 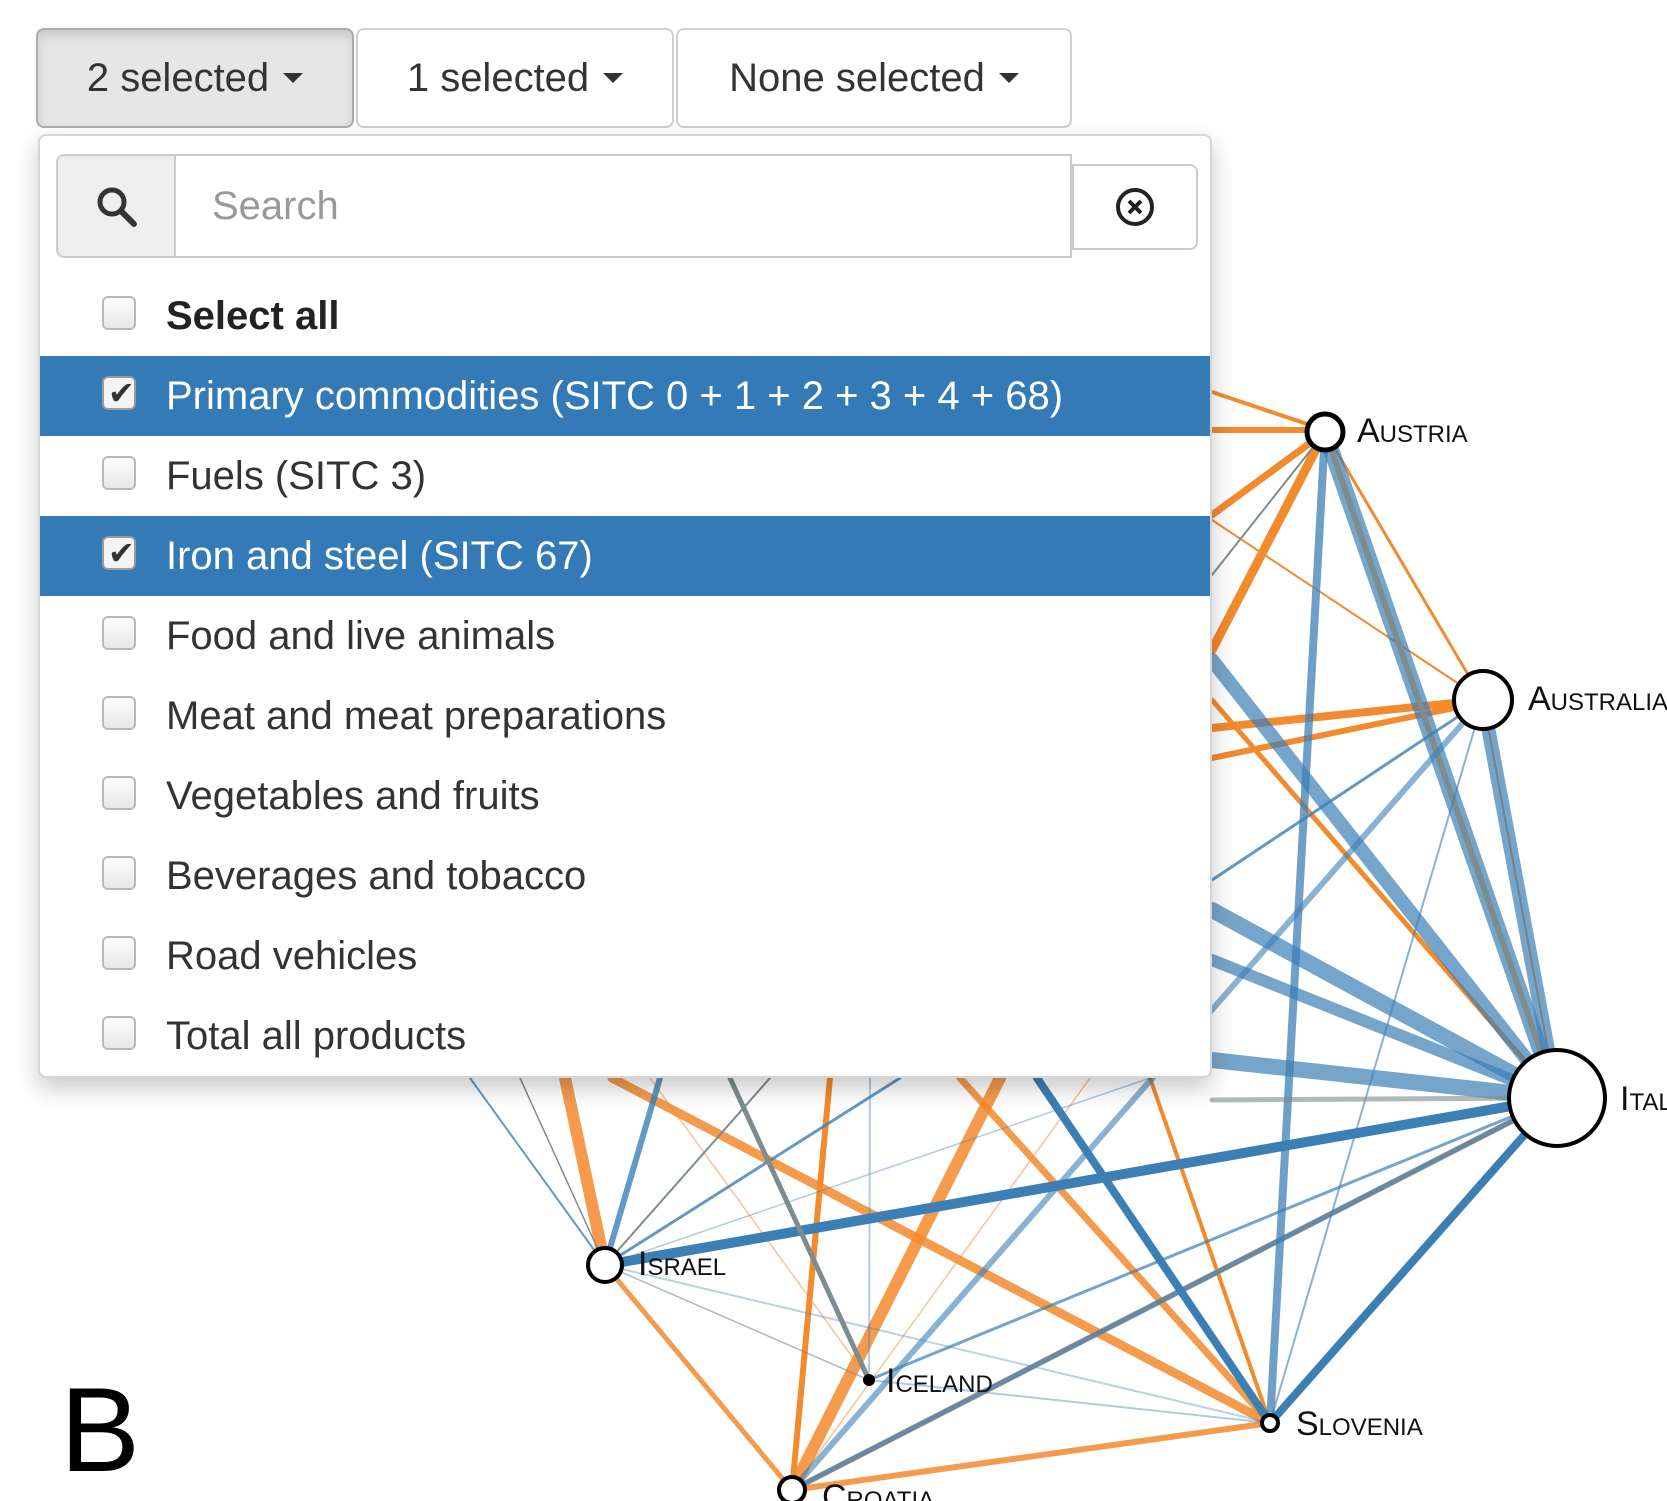 What do you see at coordinates (869, 1380) in the screenshot?
I see `node-iceland` at bounding box center [869, 1380].